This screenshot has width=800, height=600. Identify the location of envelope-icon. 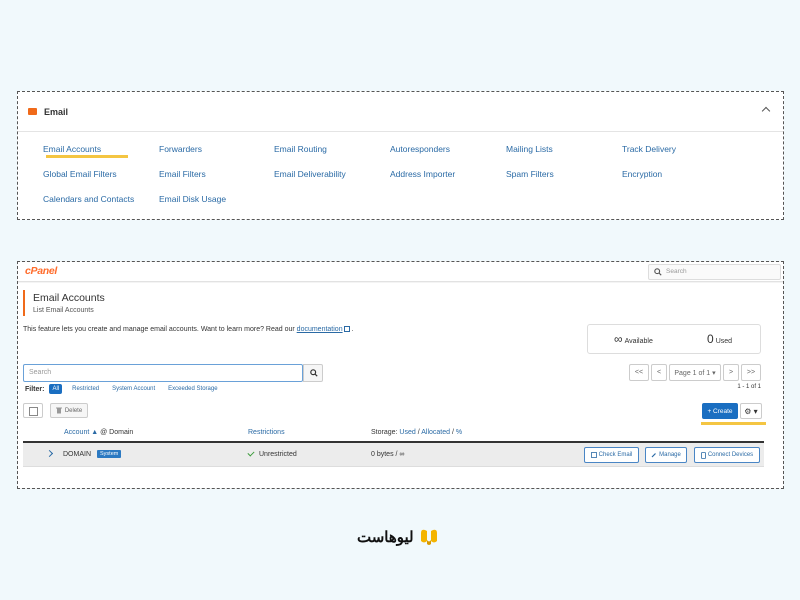
(32, 111).